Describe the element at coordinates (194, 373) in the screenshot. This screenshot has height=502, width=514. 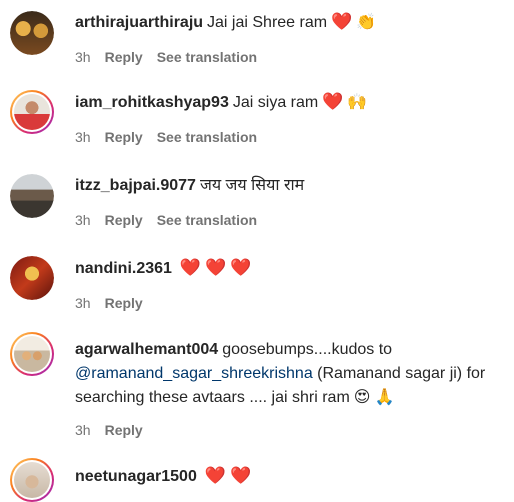
I see `mention-link: @ramanand_sagar_shreekrishna` at that location.